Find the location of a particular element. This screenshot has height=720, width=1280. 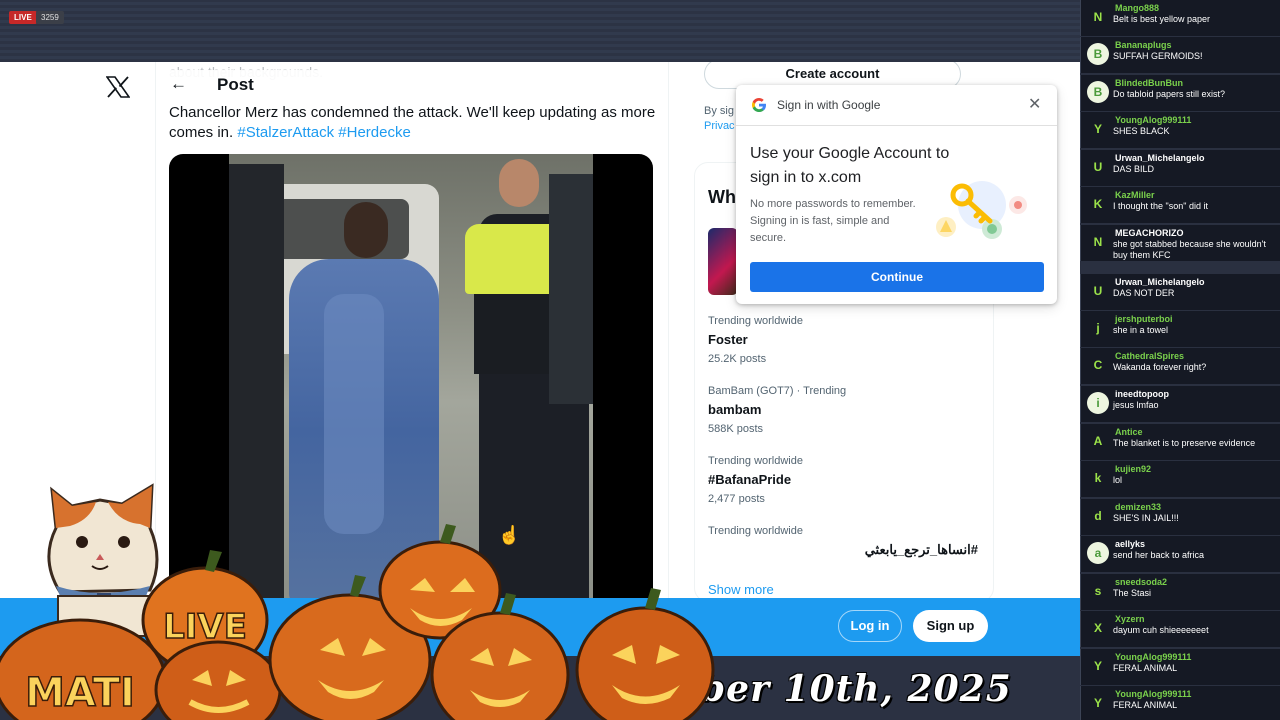

chat-text: SUFFAH GERMOIDS! is located at coordinates (1158, 56).